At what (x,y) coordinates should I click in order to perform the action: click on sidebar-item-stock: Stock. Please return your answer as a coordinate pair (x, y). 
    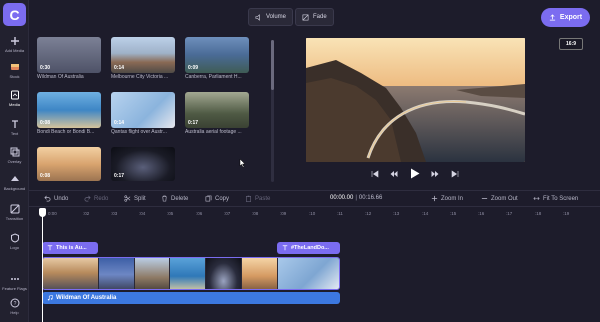
    Looking at the image, I should click on (14, 70).